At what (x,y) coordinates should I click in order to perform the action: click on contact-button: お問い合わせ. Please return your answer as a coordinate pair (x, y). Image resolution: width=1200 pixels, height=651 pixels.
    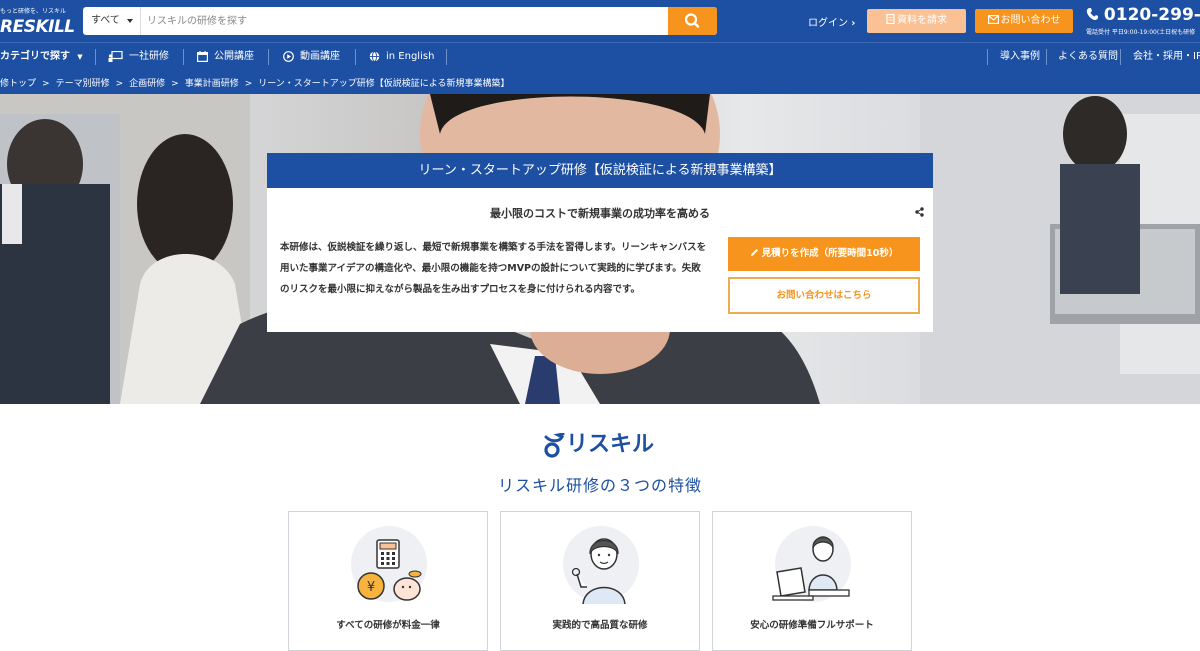
    Looking at the image, I should click on (1024, 21).